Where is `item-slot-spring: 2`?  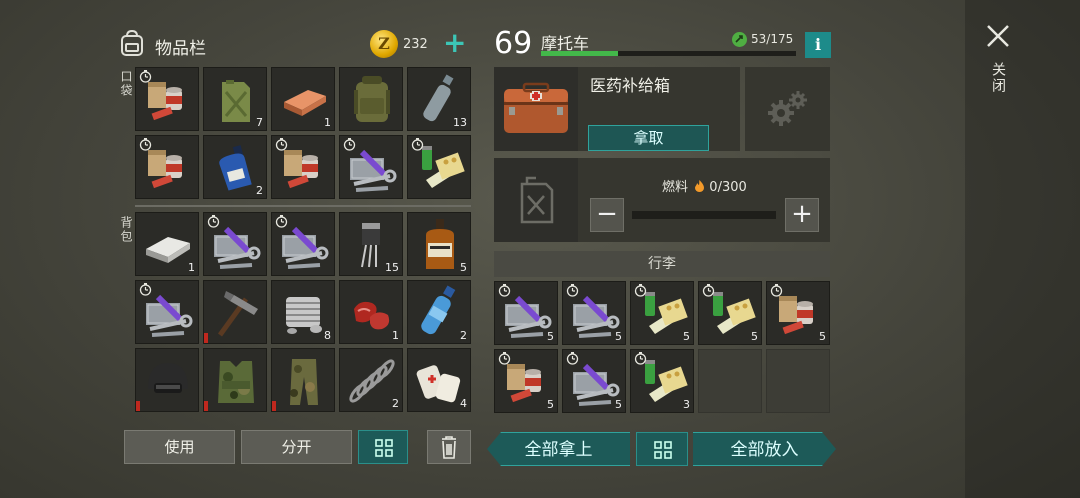
item-slot-spring: 2 is located at coordinates (371, 380).